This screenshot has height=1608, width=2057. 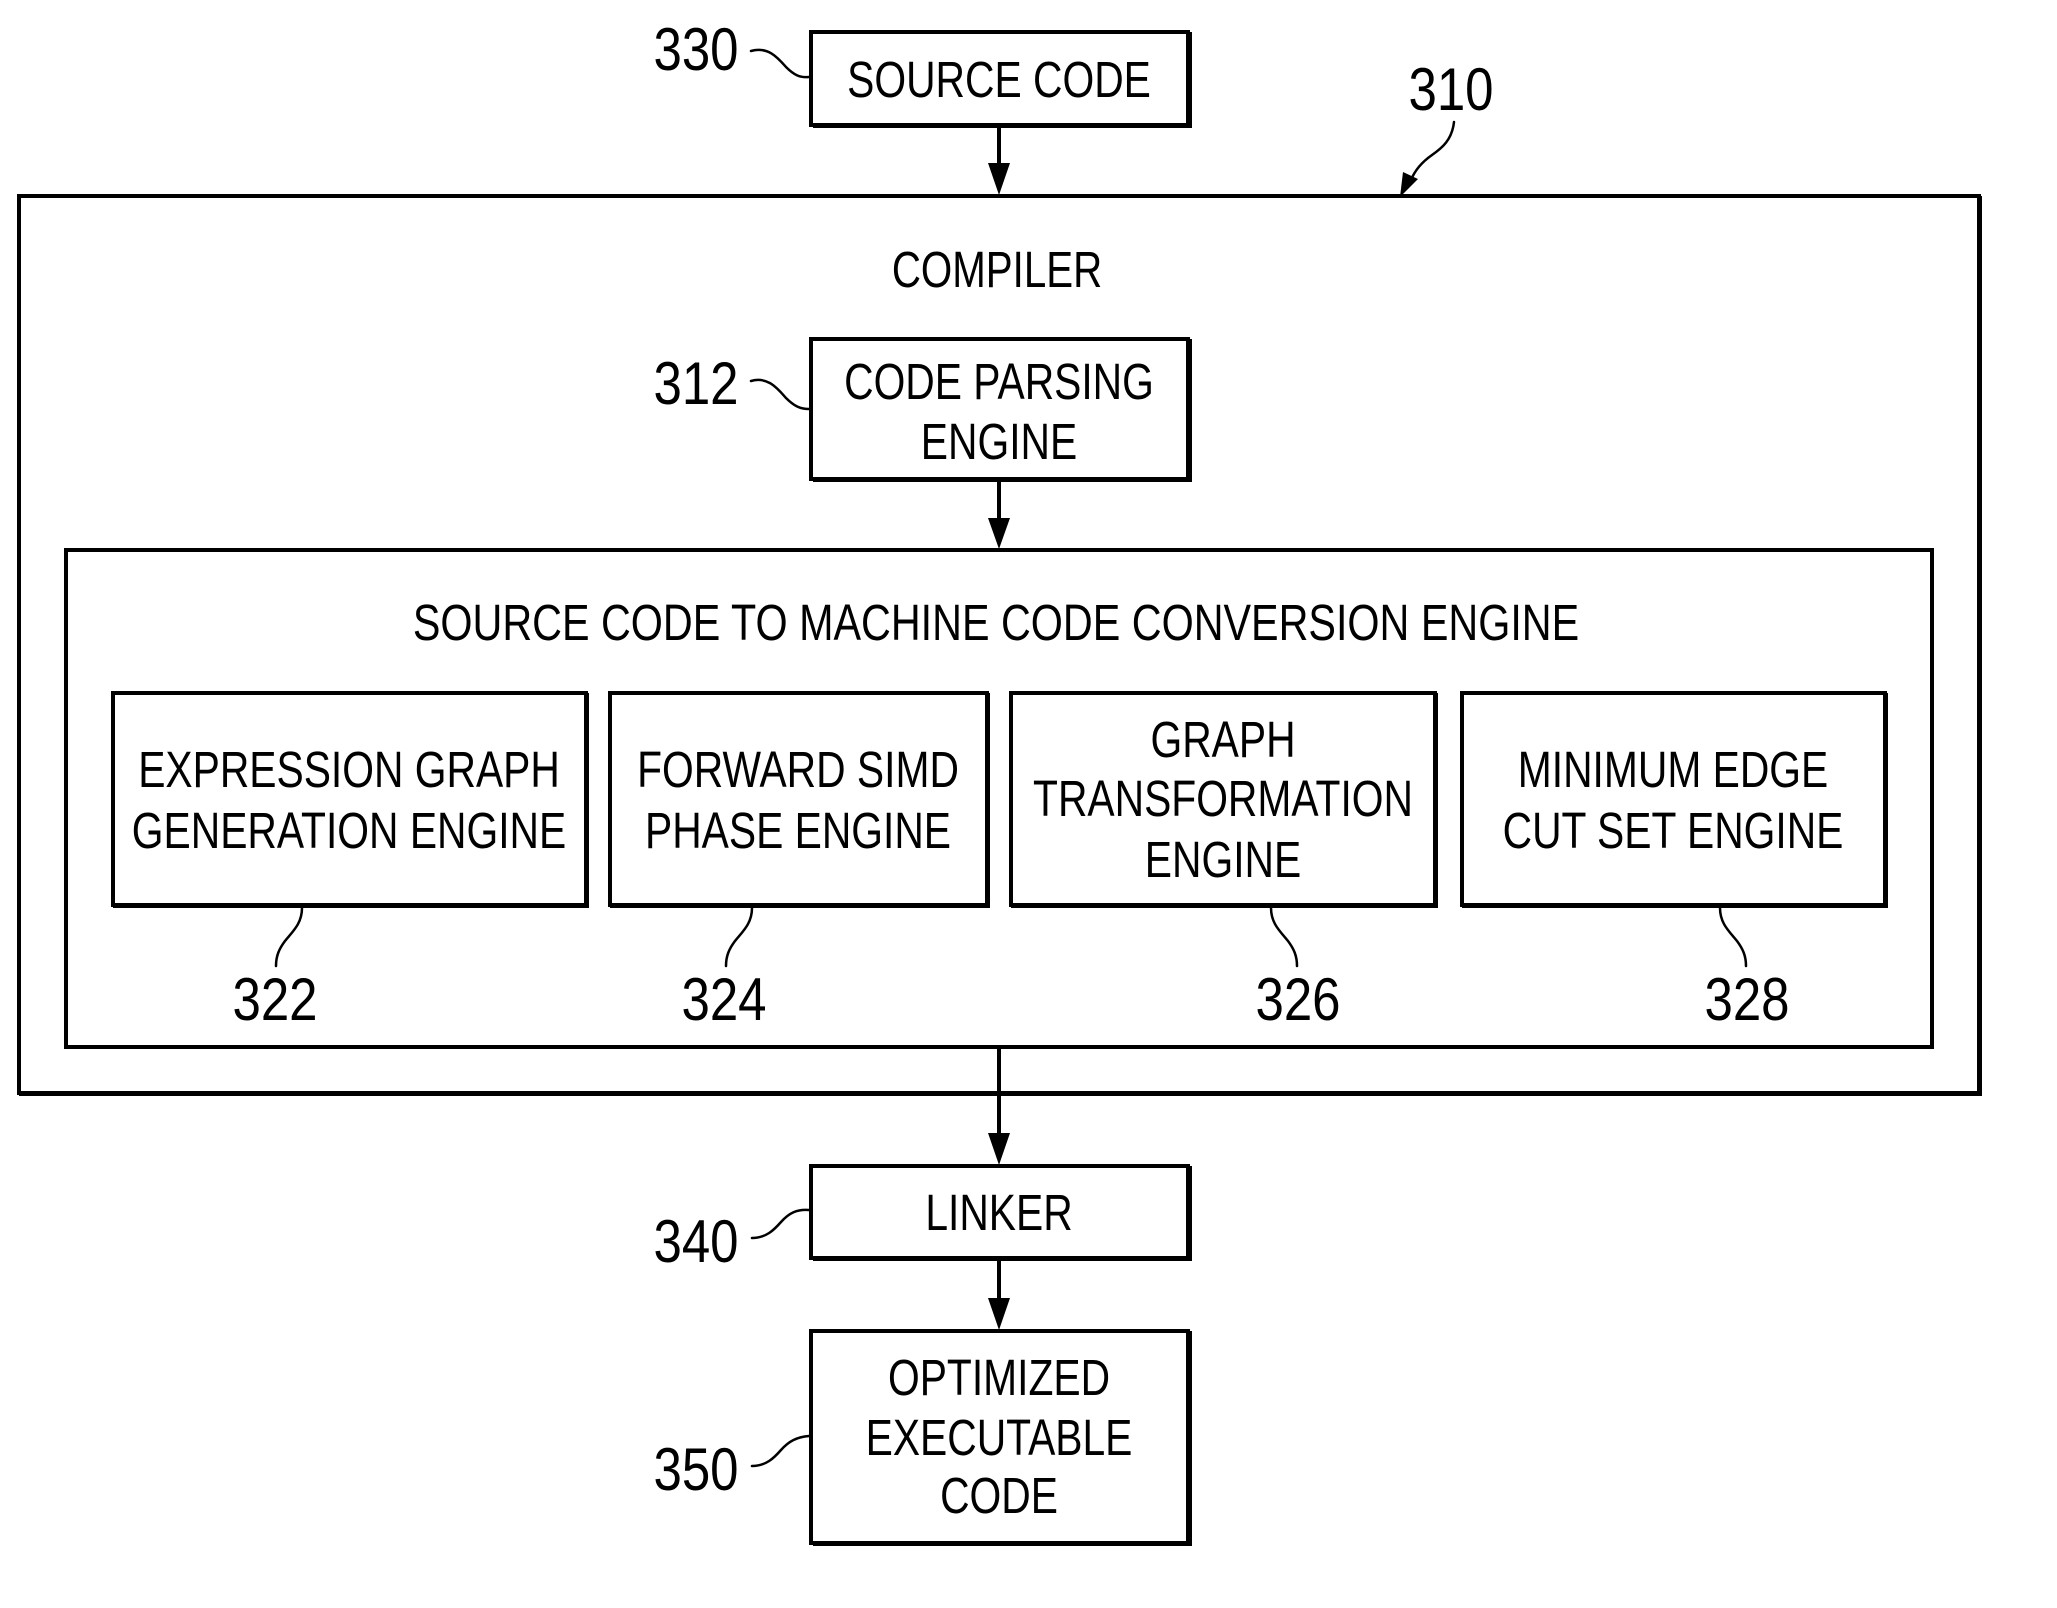 I want to click on linker-label: LINKER, so click(x=998, y=1212).